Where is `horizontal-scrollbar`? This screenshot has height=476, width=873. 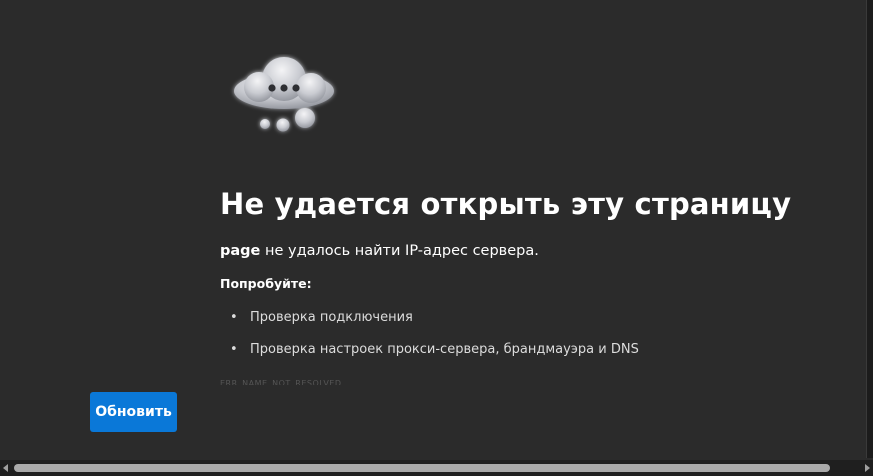 horizontal-scrollbar is located at coordinates (436, 468).